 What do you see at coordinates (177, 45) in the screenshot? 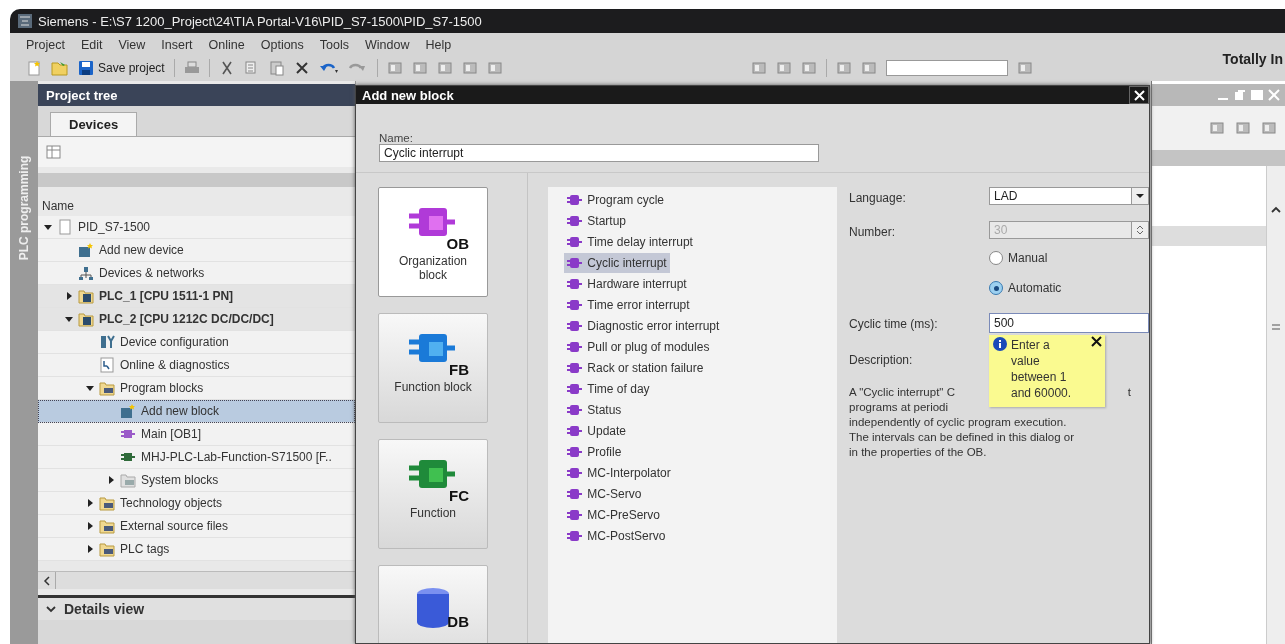
I see `menu-item: Insert` at bounding box center [177, 45].